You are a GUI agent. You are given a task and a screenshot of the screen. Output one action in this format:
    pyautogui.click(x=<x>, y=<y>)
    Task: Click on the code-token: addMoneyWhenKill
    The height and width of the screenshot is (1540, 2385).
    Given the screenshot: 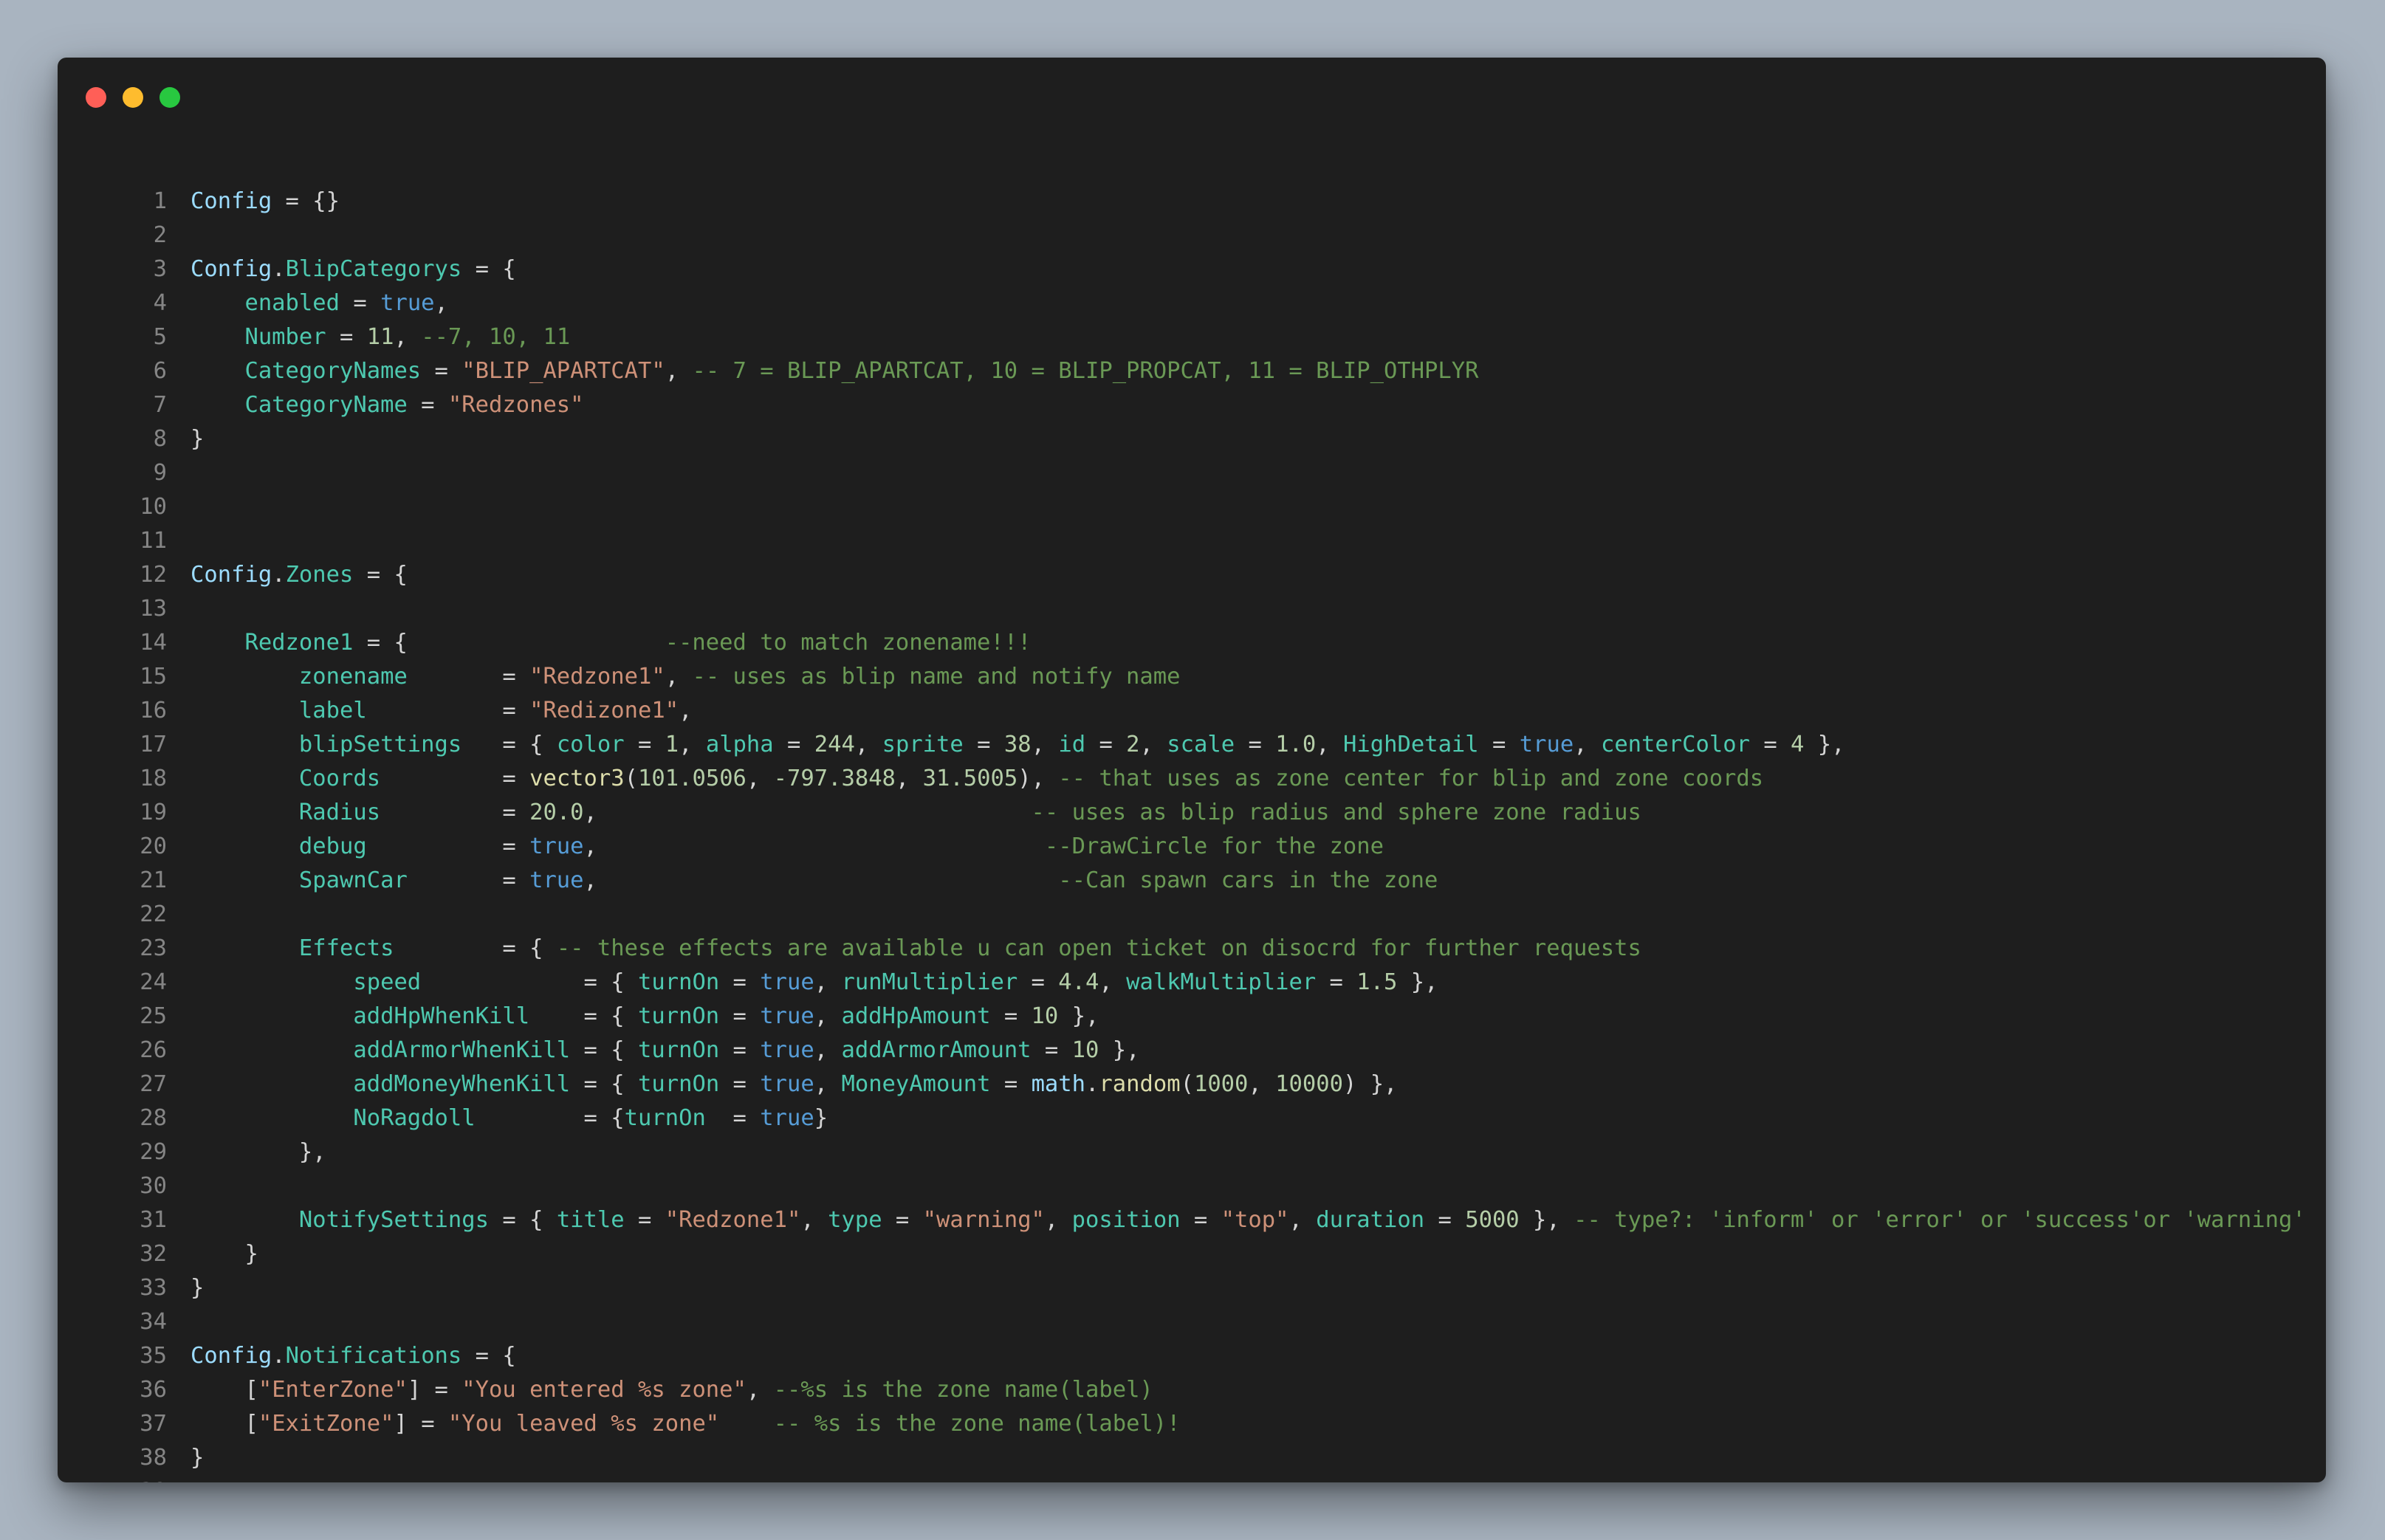 What is the action you would take?
    pyautogui.click(x=462, y=1084)
    